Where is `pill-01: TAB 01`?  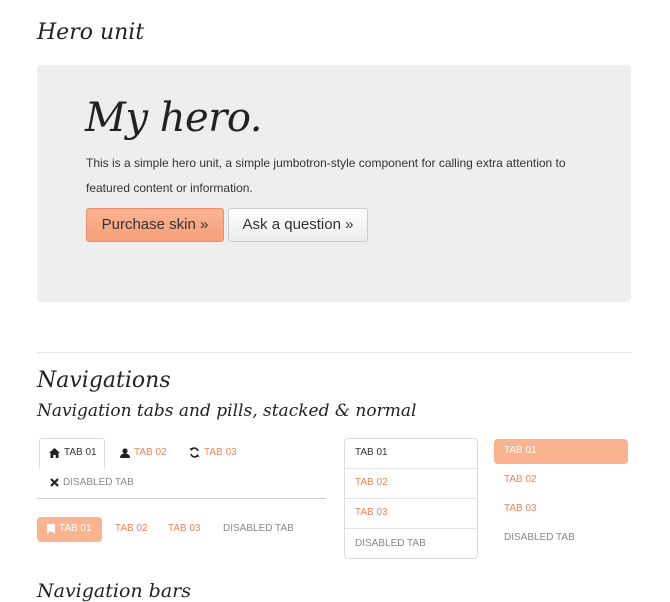
pill-01: TAB 01 is located at coordinates (69, 528).